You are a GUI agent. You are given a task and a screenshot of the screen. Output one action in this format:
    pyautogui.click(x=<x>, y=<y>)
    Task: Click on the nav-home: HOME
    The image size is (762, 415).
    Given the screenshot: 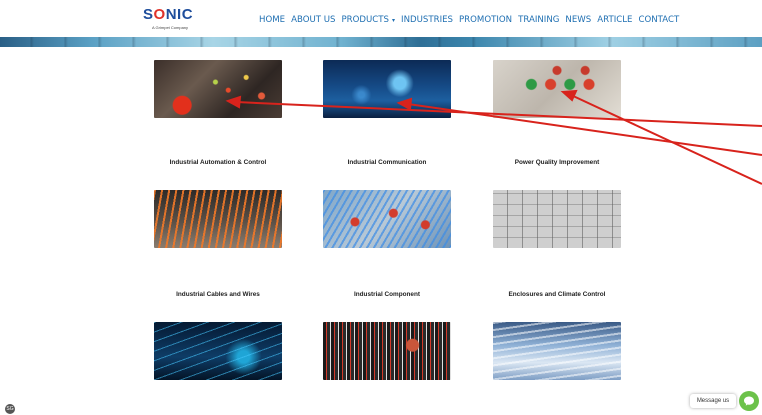 What is the action you would take?
    pyautogui.click(x=272, y=20)
    